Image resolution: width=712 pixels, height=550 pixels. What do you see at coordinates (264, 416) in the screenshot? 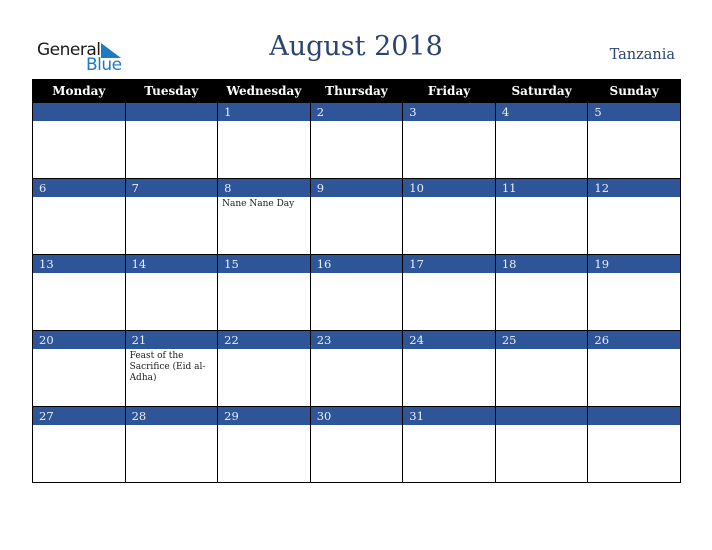
I see `day-number: 29` at bounding box center [264, 416].